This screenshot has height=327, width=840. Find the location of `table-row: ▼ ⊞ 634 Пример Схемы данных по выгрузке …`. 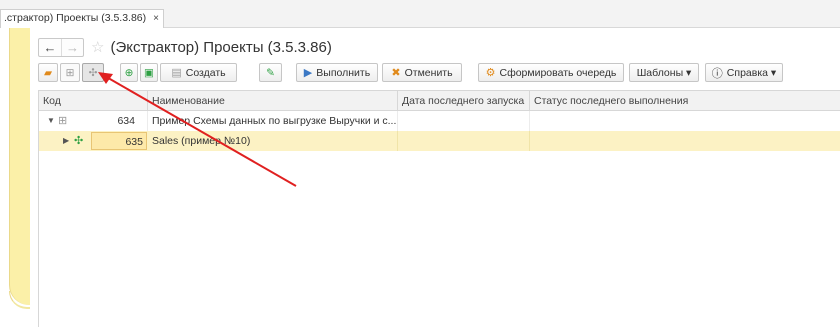

table-row: ▼ ⊞ 634 Пример Схемы данных по выгрузке … is located at coordinates (439, 121).